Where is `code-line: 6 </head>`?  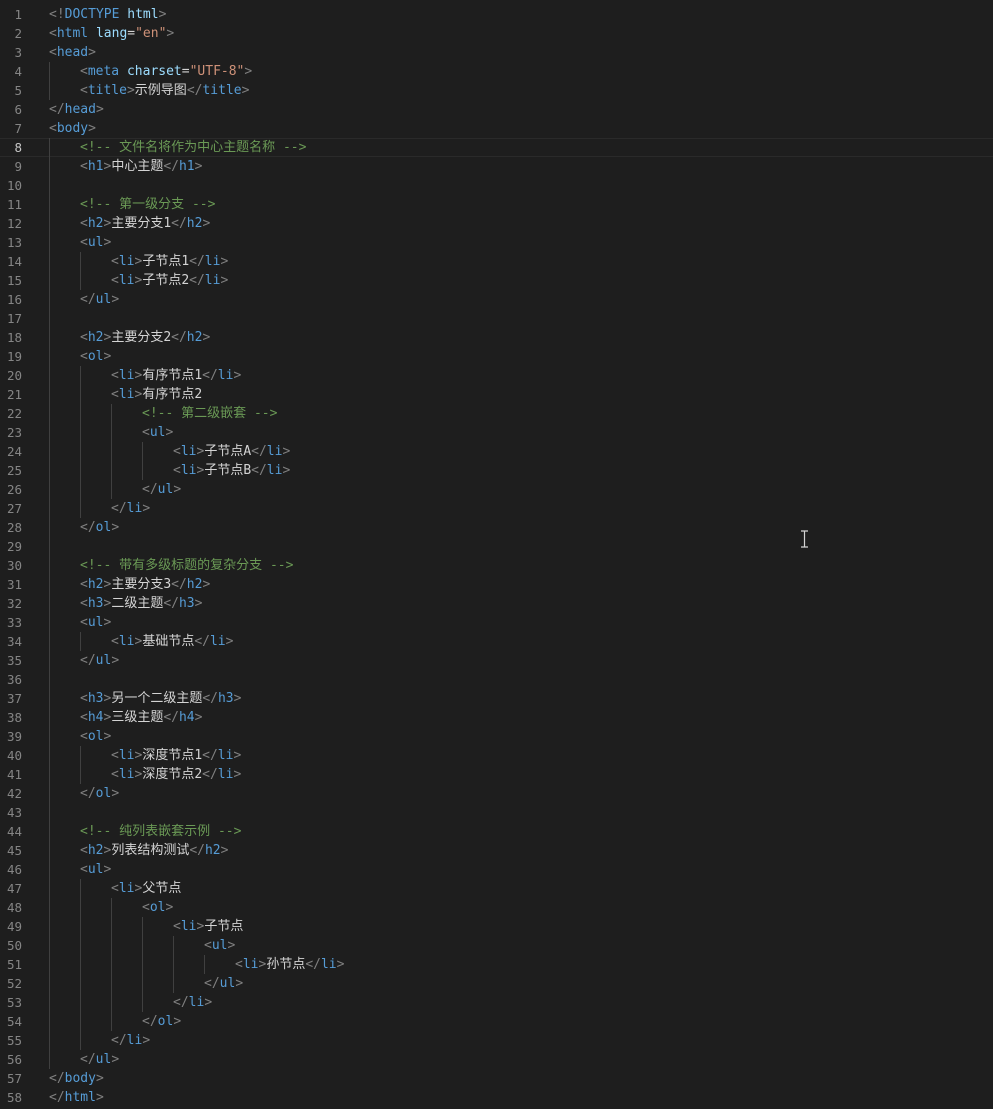 code-line: 6 </head> is located at coordinates (496, 109).